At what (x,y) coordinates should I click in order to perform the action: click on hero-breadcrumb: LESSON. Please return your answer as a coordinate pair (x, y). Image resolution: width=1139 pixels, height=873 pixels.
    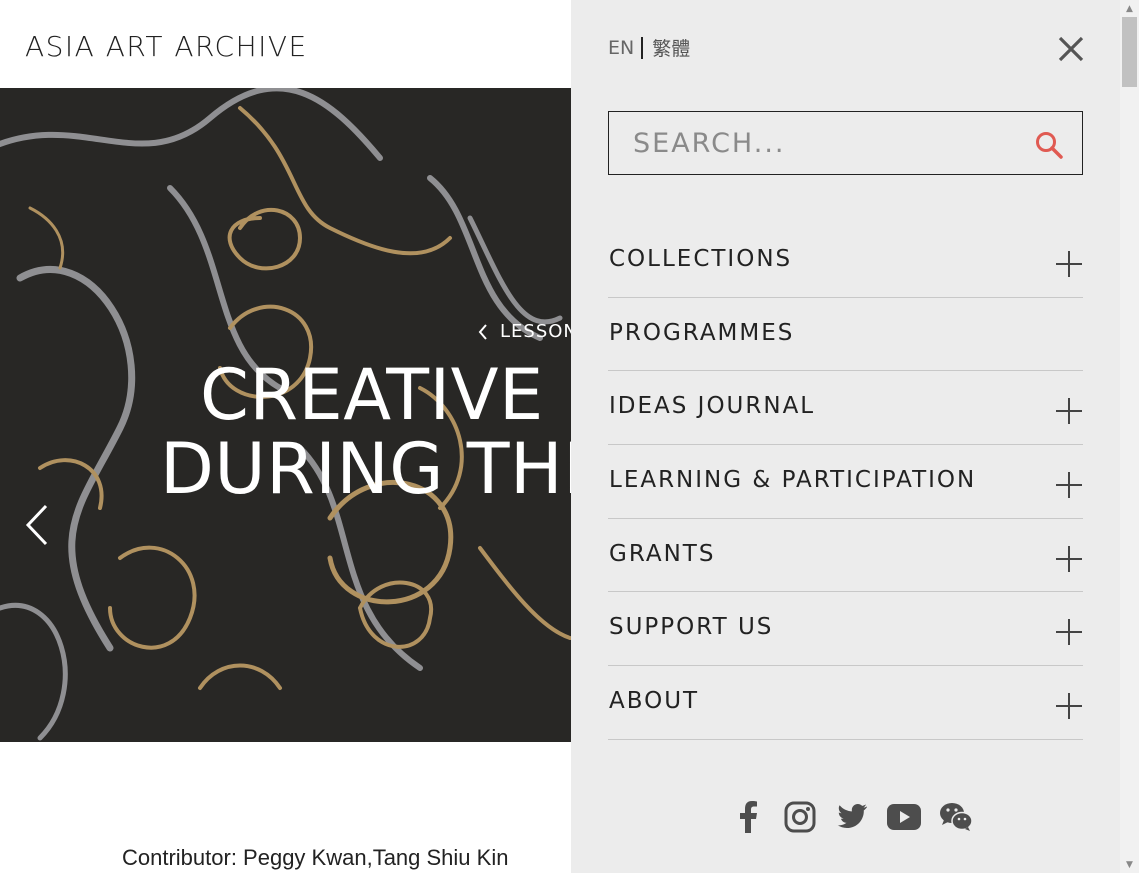
    Looking at the image, I should click on (524, 331).